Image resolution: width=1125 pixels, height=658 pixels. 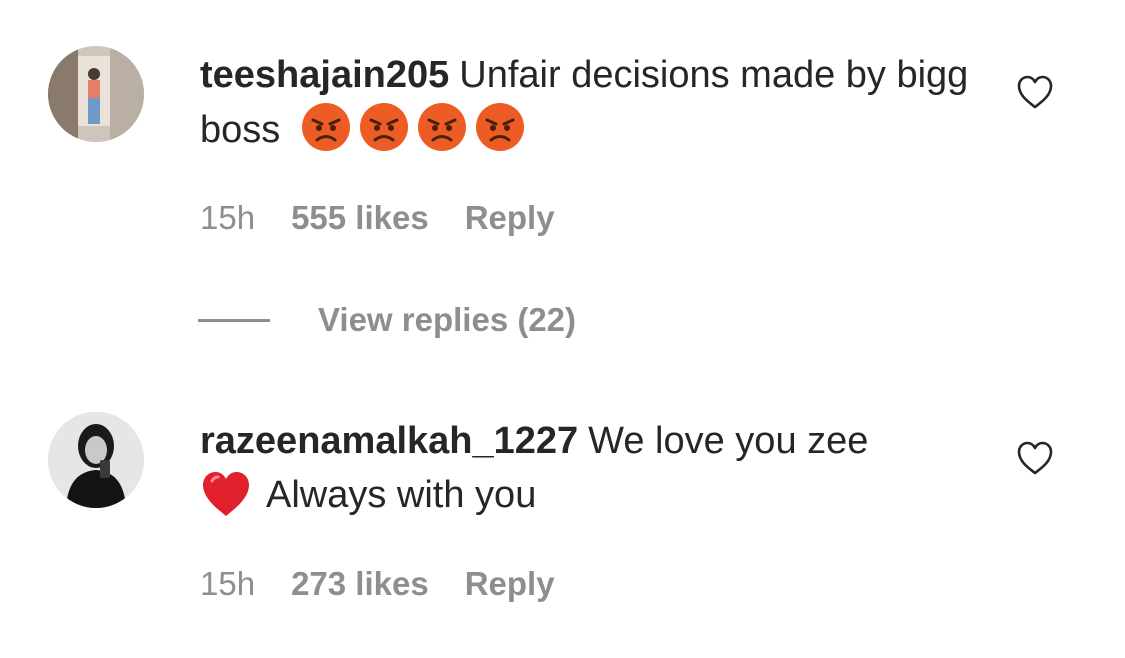 I want to click on divider, so click(x=234, y=320).